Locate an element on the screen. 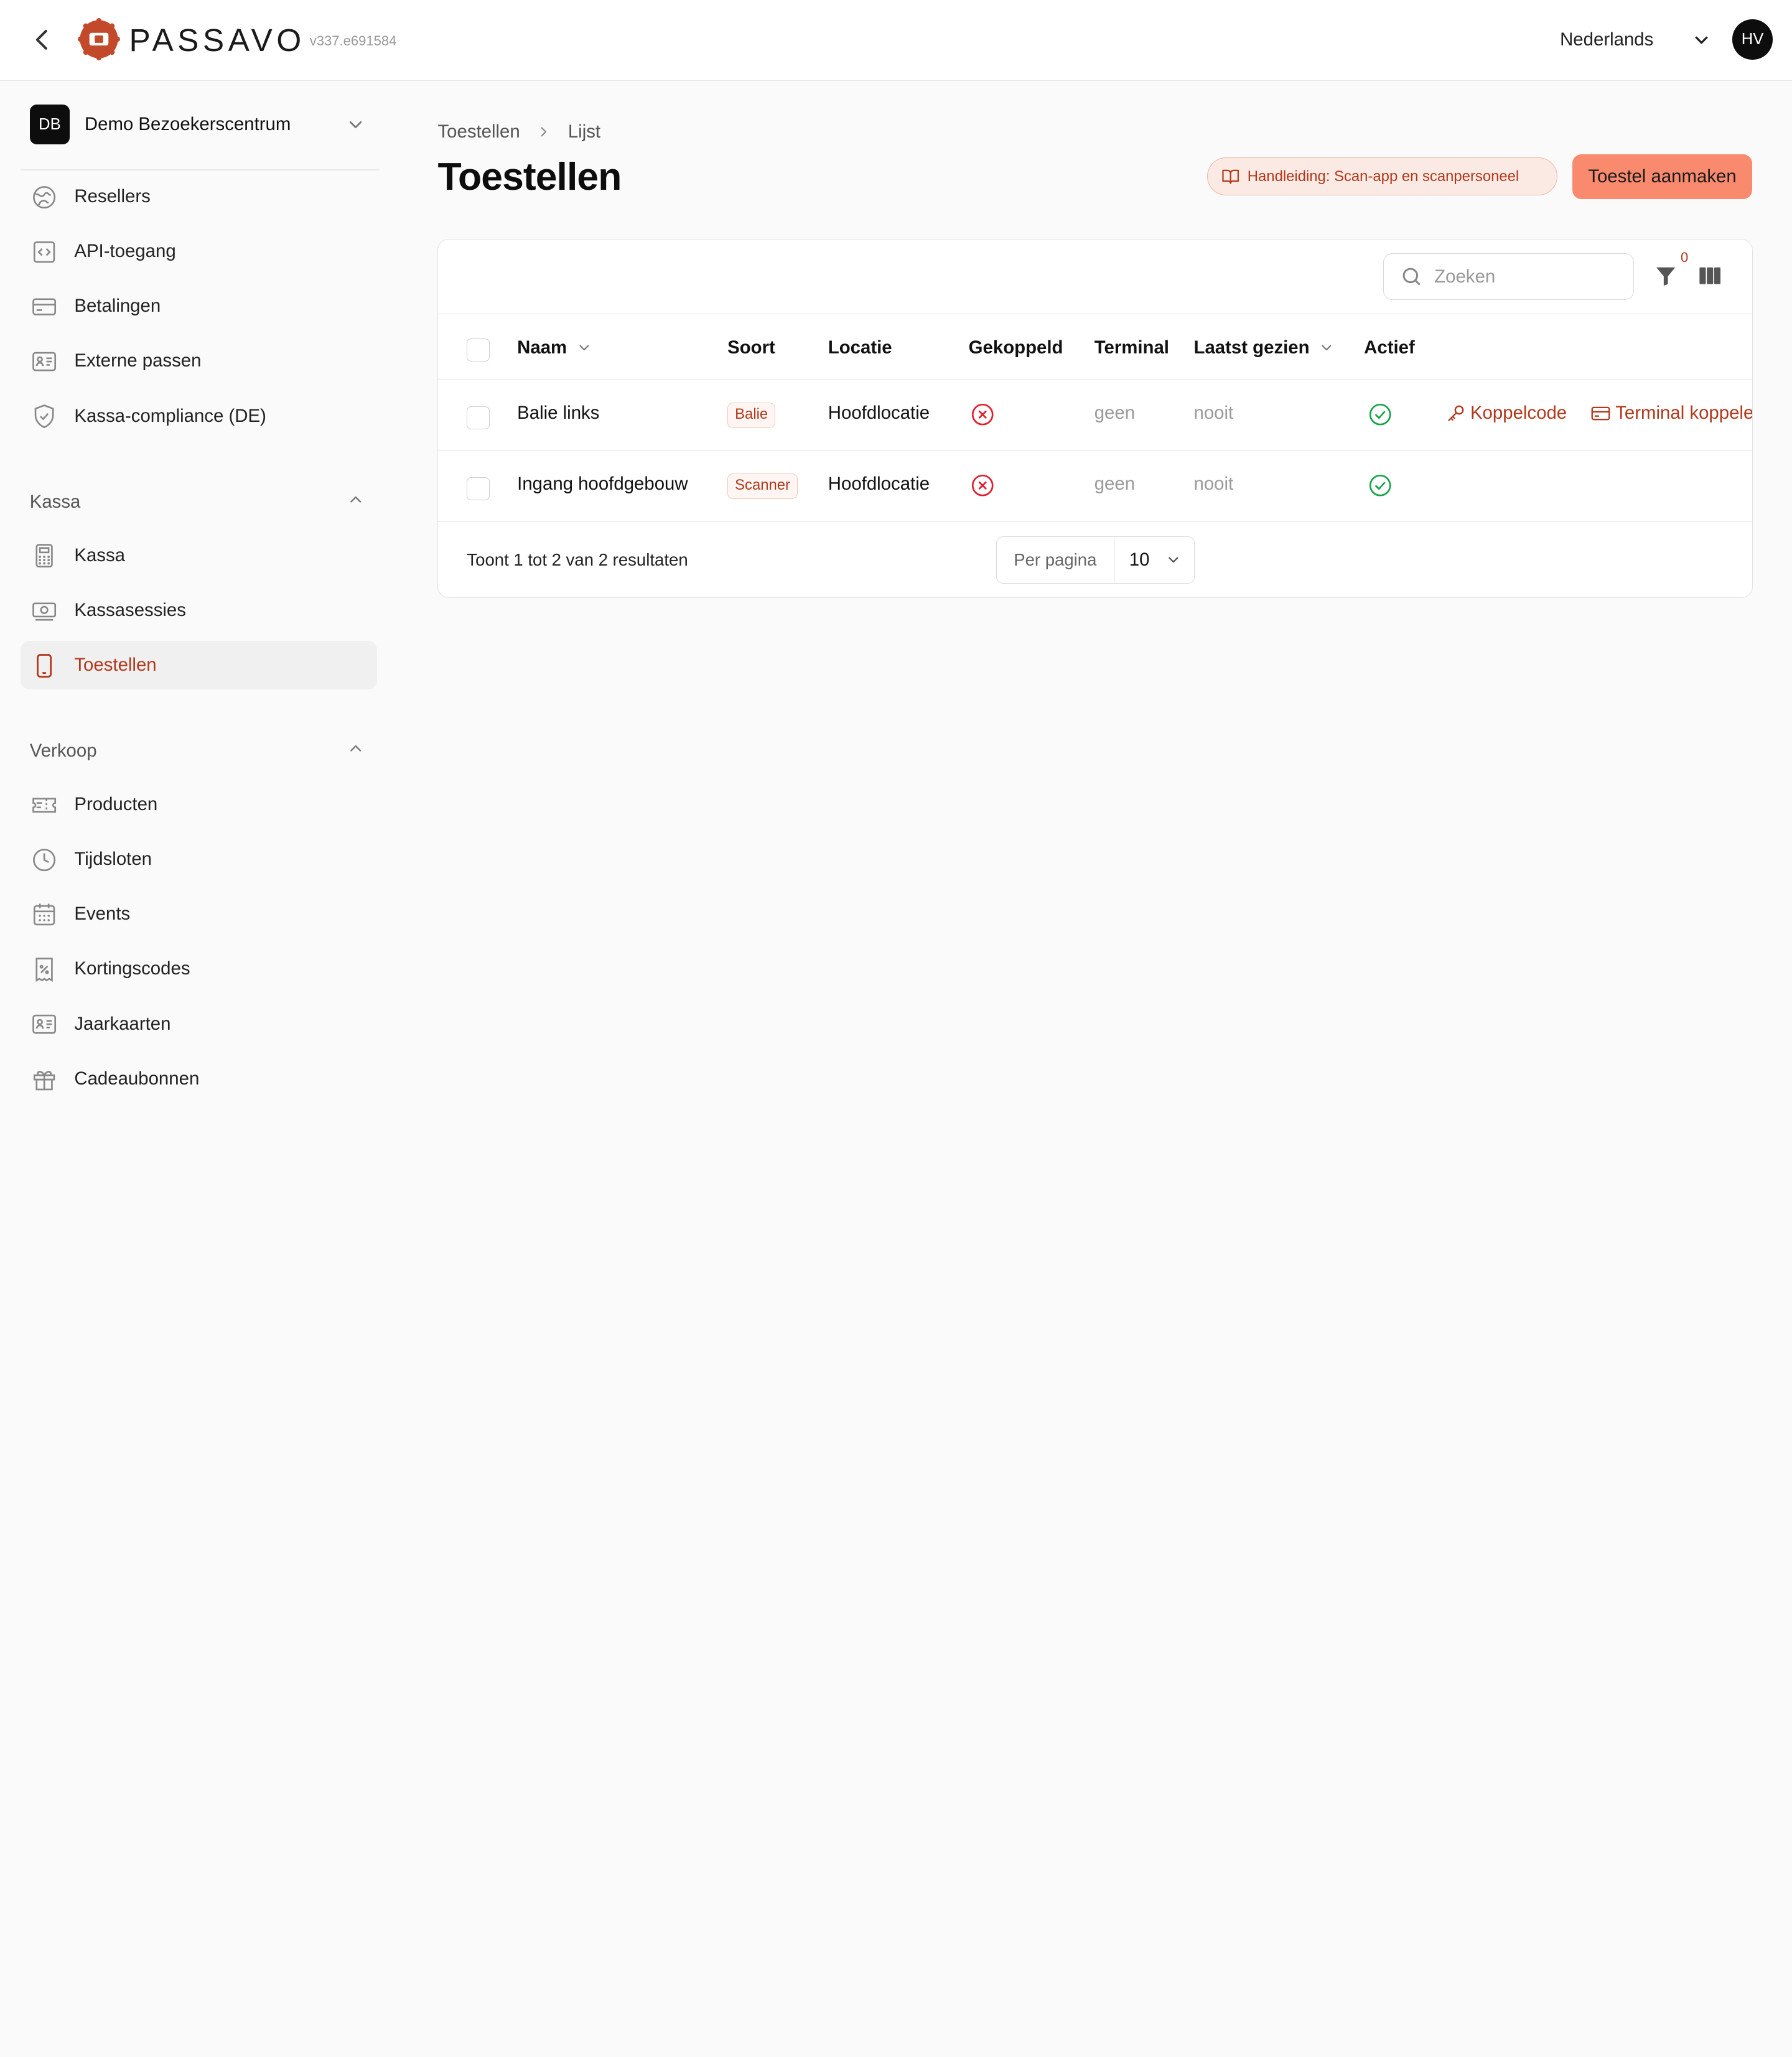  type-badge: Balie is located at coordinates (751, 415).